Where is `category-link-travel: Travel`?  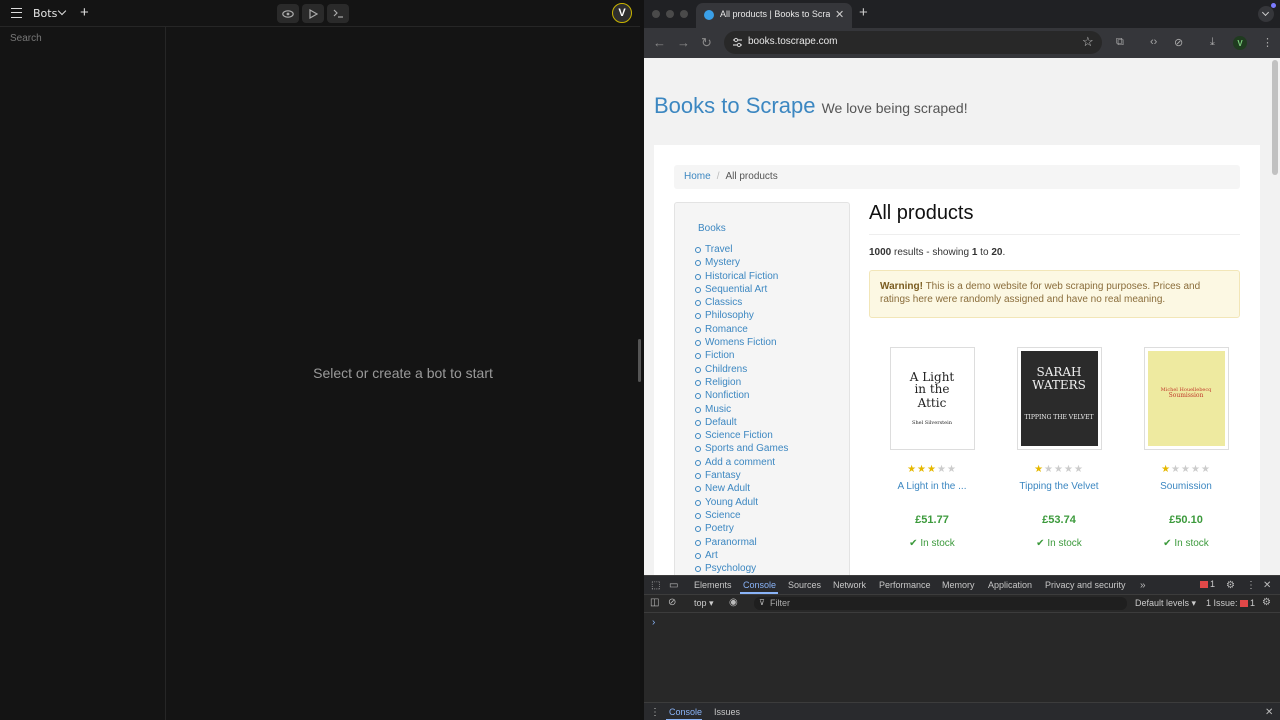
category-link-travel: Travel is located at coordinates (741, 249).